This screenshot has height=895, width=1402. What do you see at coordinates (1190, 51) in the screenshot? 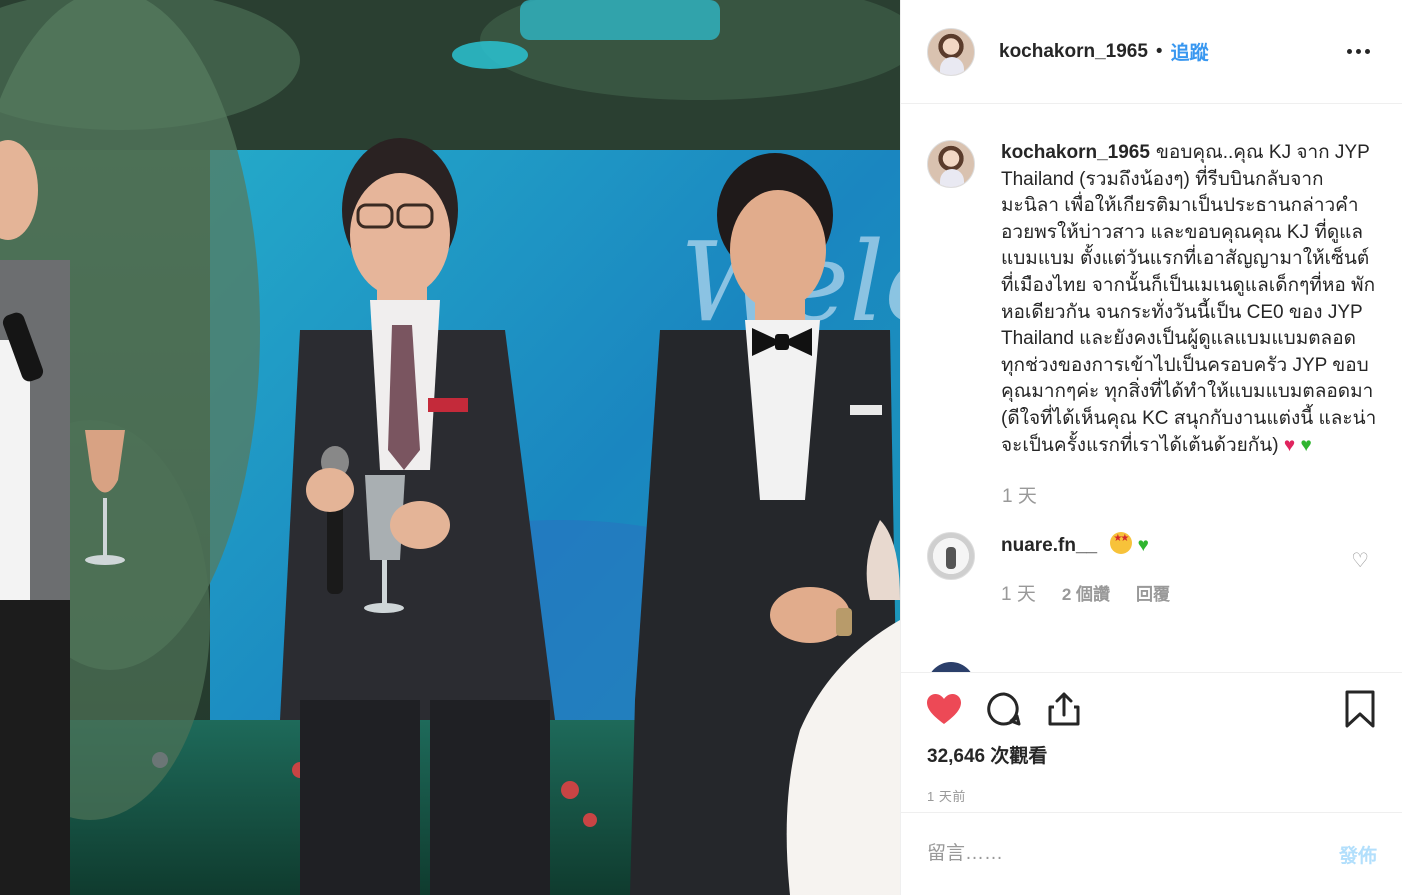
I see `follow-button: 追蹤` at bounding box center [1190, 51].